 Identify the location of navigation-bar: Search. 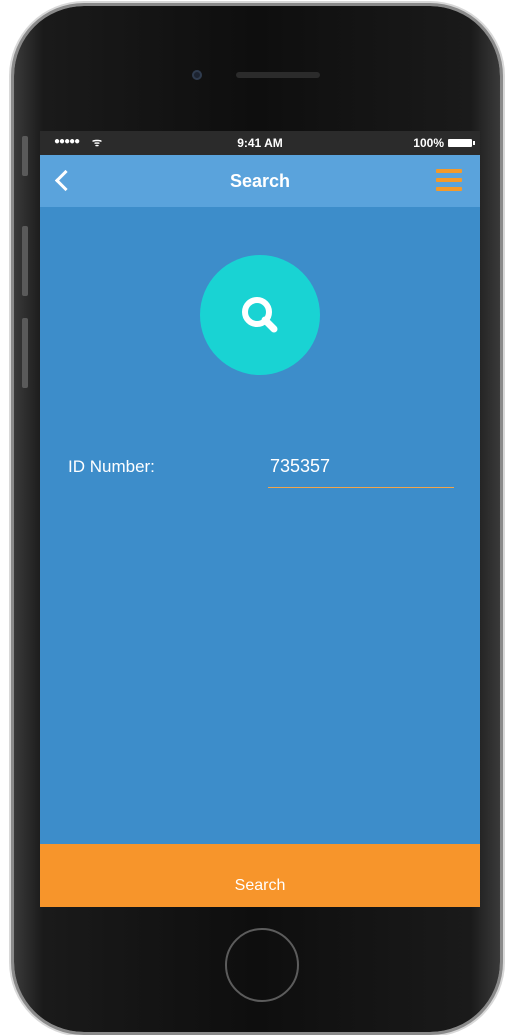
(260, 181).